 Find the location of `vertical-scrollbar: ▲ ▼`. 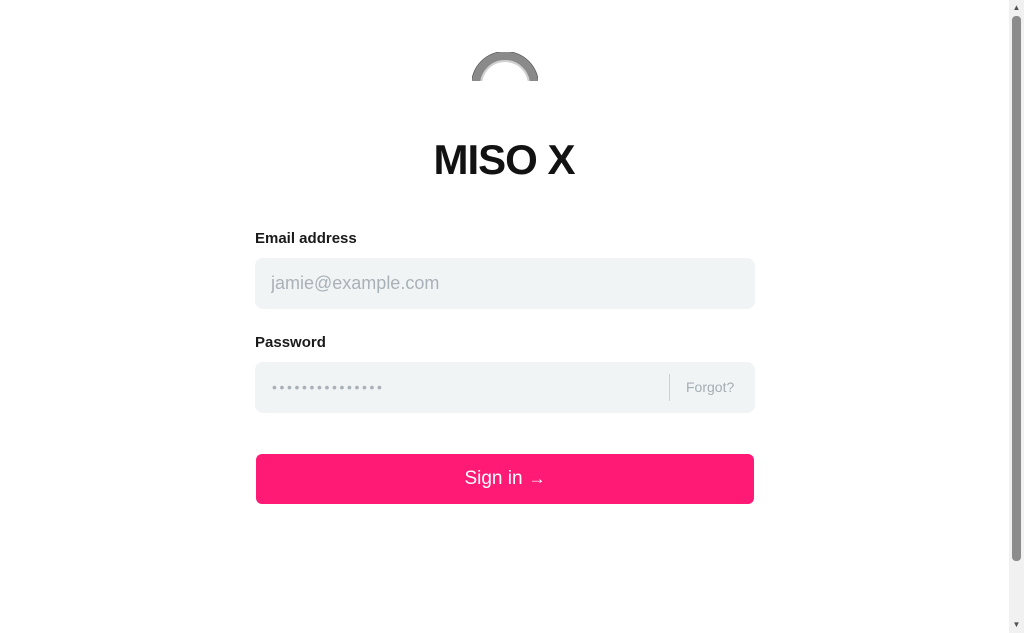

vertical-scrollbar: ▲ ▼ is located at coordinates (1016, 316).